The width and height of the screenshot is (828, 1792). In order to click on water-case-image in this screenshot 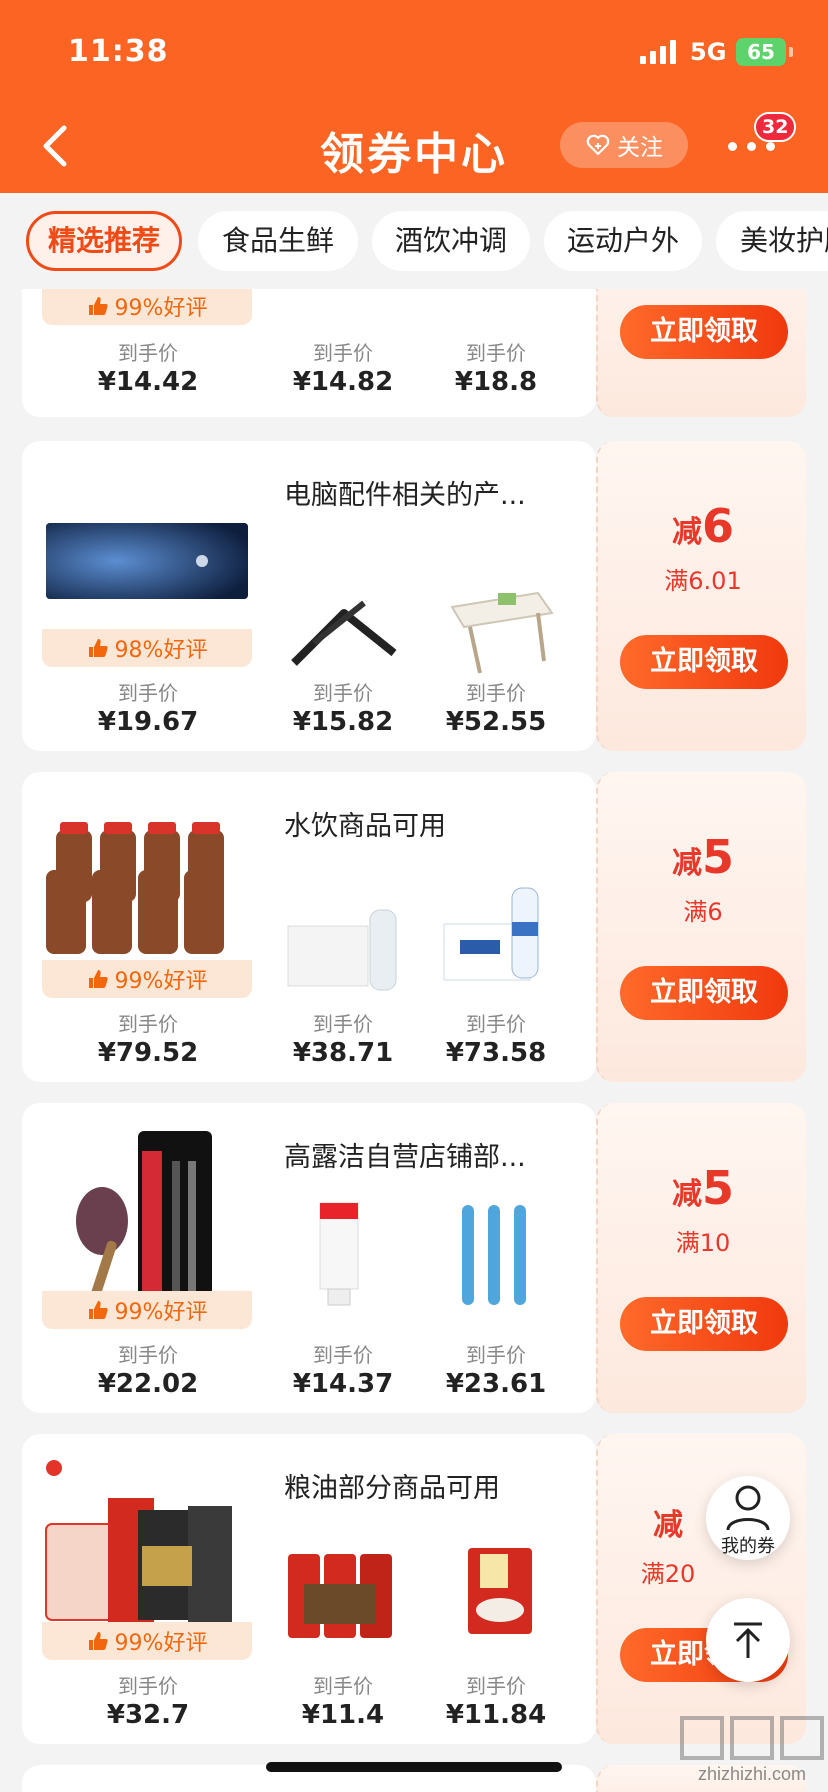, I will do `click(342, 950)`.